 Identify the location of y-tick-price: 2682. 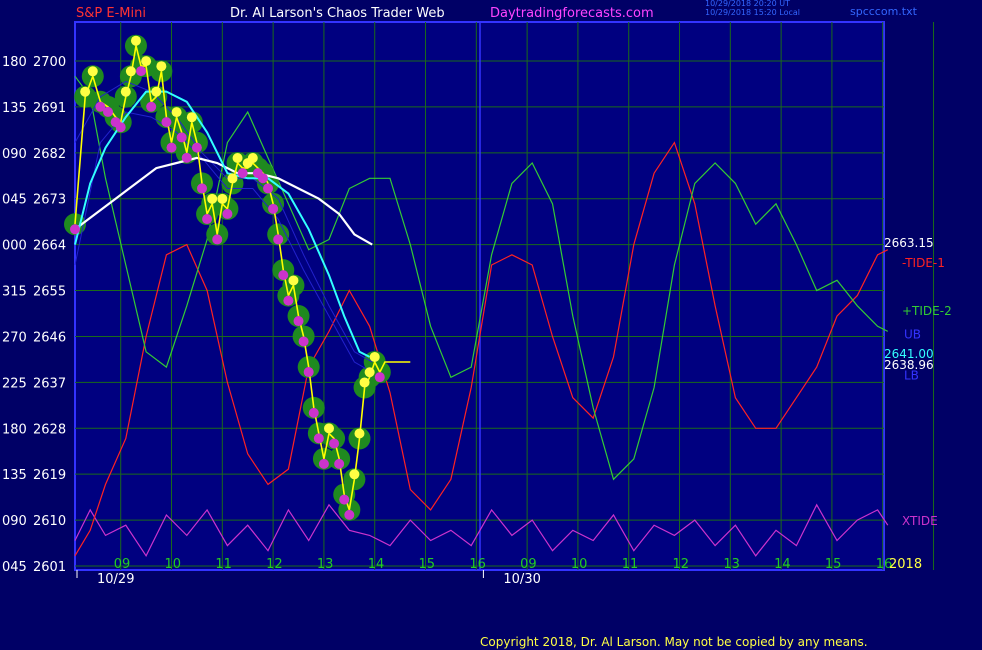
(49, 154).